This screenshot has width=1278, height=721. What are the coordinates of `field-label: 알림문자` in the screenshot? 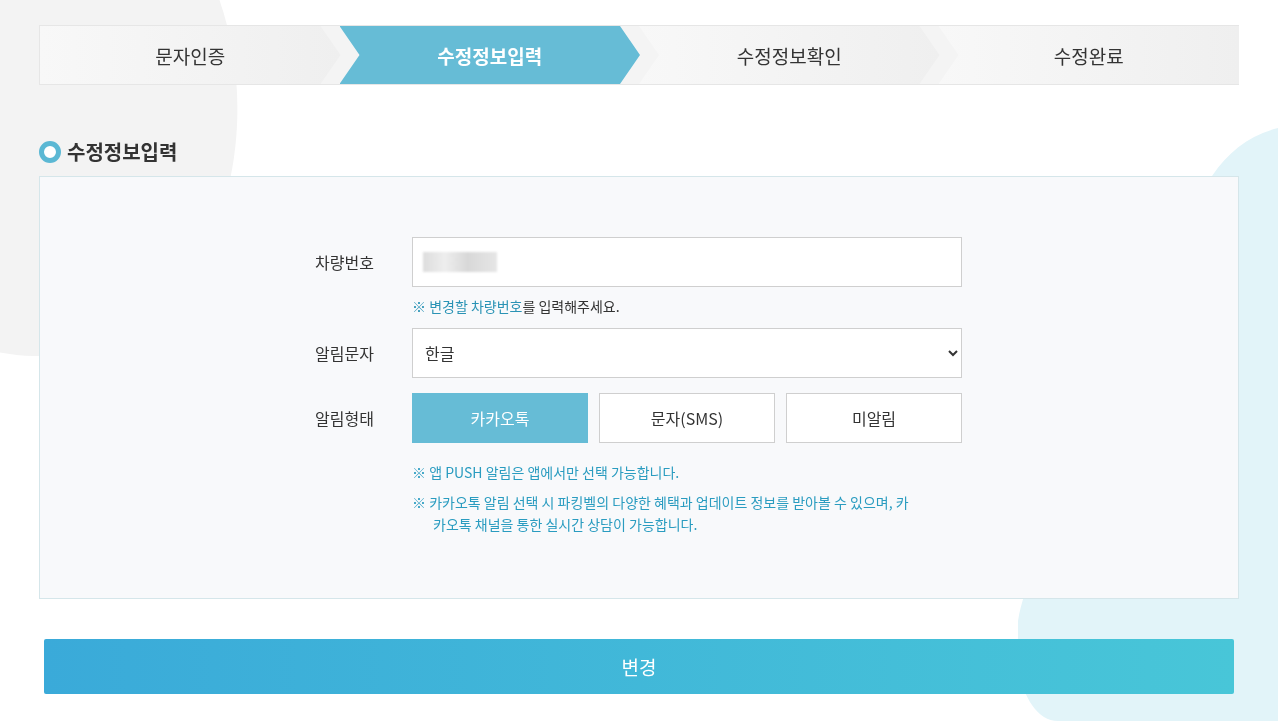 It's located at (345, 353).